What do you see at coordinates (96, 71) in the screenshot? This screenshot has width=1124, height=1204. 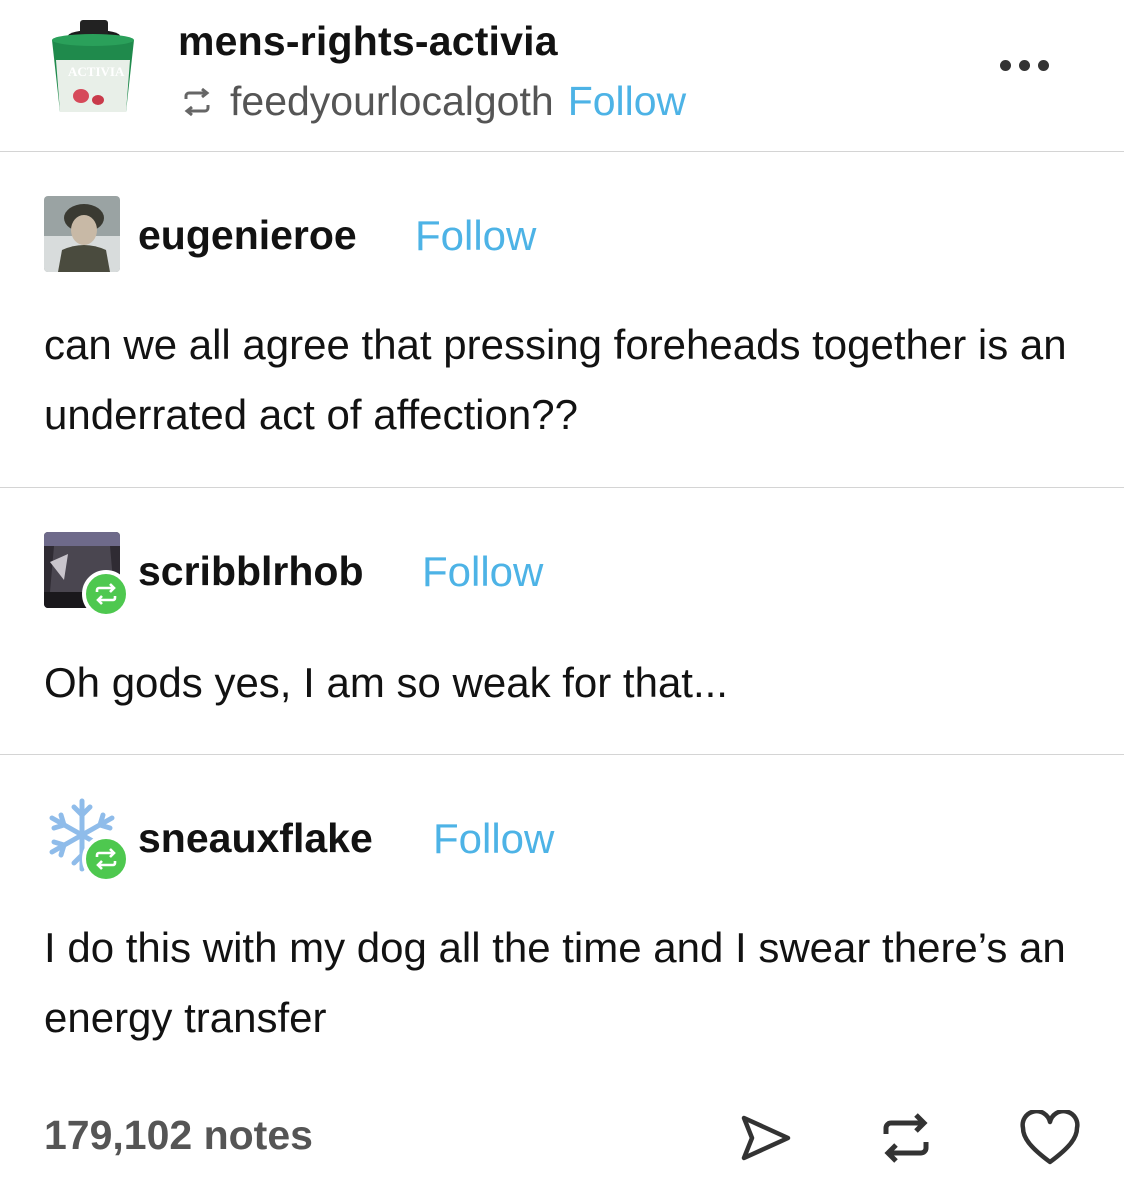 I see `svg-text: ACTIVIA` at bounding box center [96, 71].